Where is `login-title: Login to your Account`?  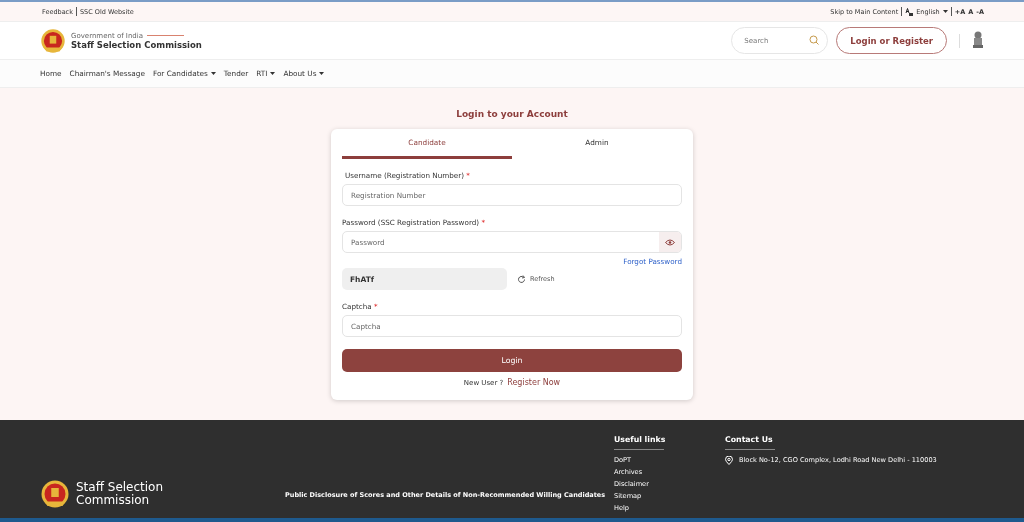
login-title: Login to your Account is located at coordinates (512, 114).